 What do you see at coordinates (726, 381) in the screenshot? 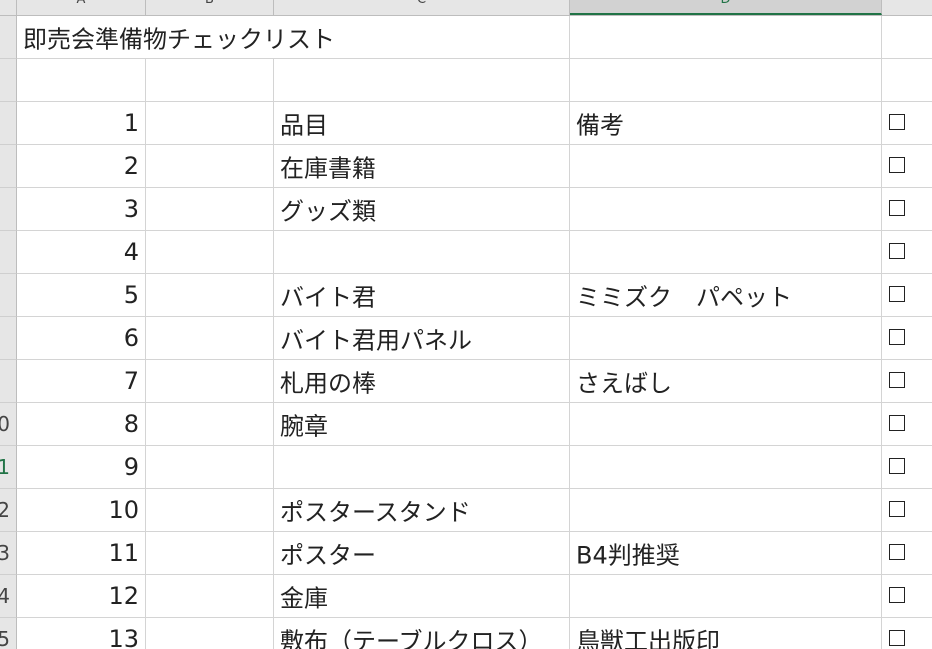
I see `note-cell: さえばし` at bounding box center [726, 381].